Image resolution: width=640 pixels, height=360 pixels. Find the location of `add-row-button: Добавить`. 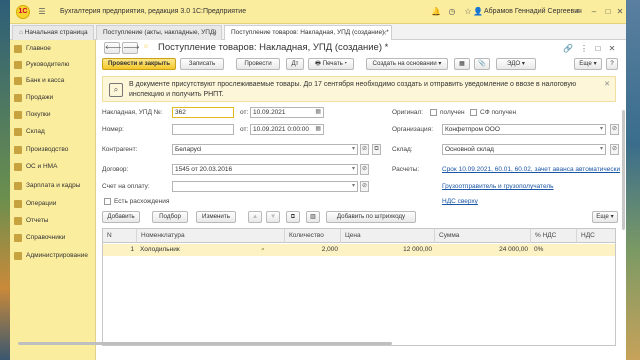

add-row-button: Добавить is located at coordinates (121, 217).